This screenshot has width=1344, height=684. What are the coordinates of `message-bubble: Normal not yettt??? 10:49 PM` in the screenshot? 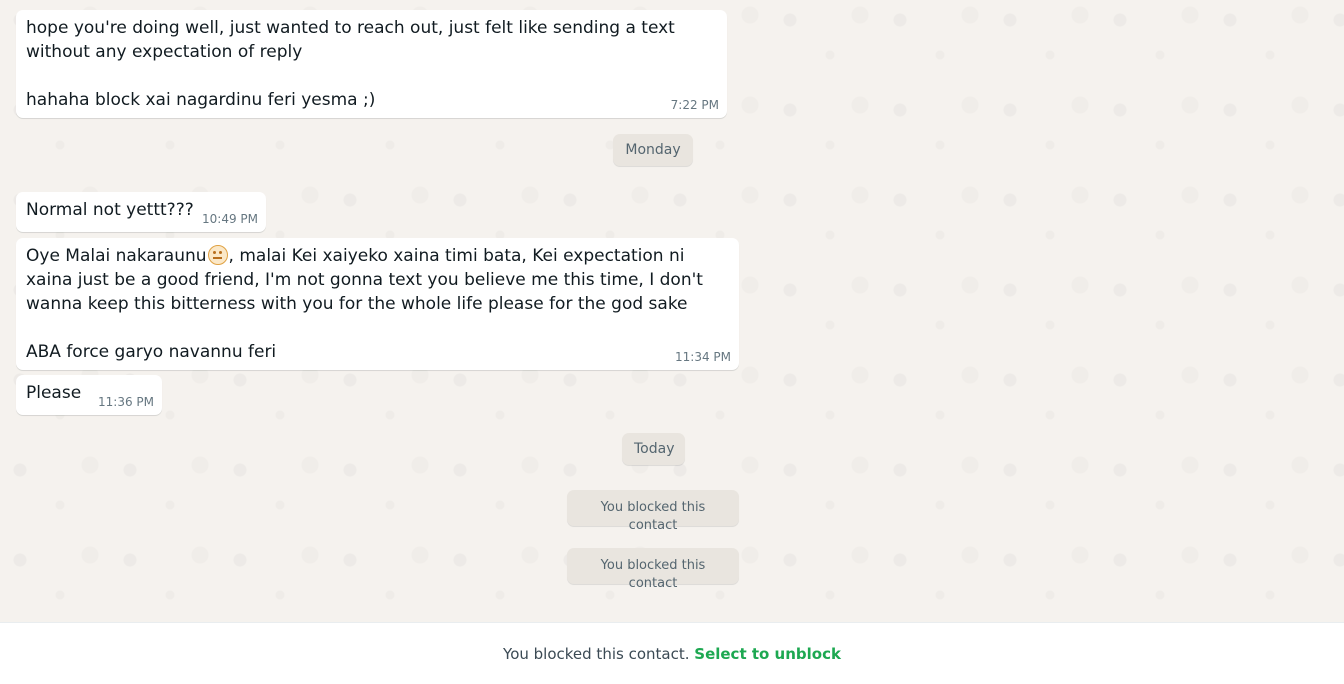 It's located at (141, 212).